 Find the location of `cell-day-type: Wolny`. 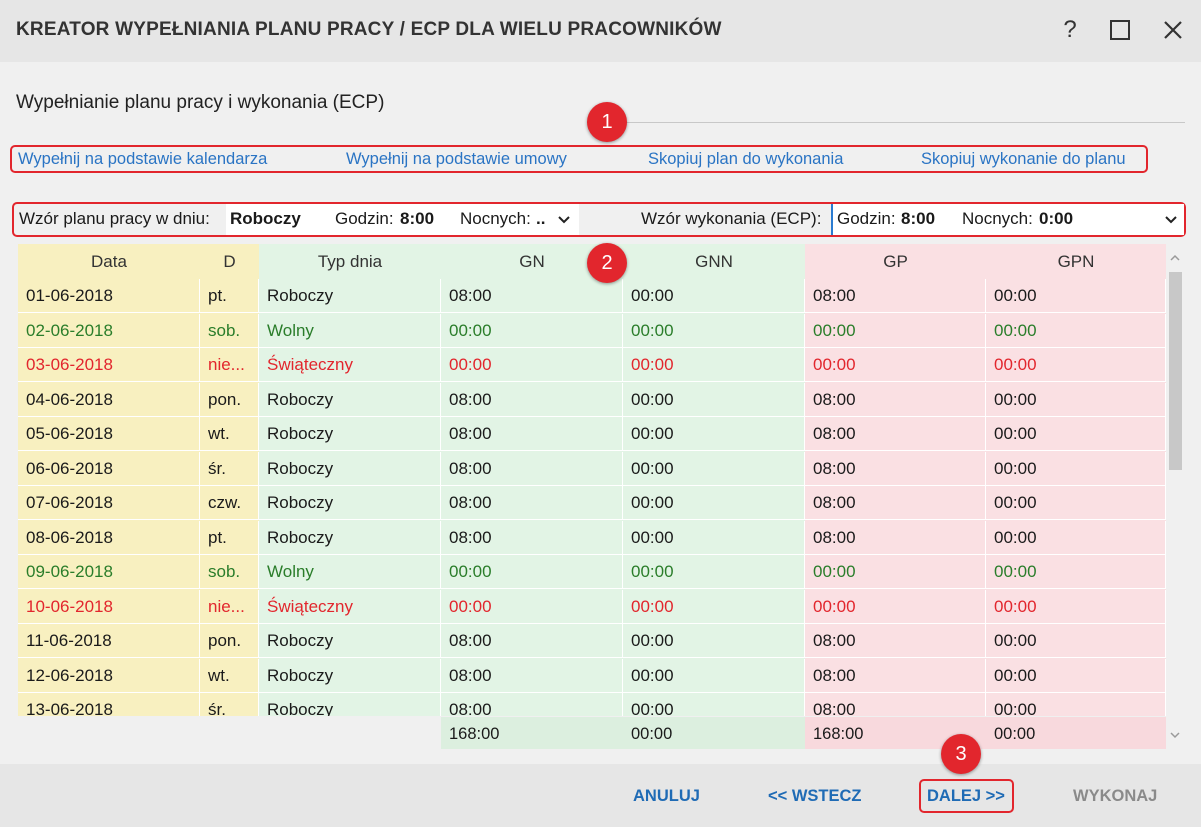

cell-day-type: Wolny is located at coordinates (350, 330).